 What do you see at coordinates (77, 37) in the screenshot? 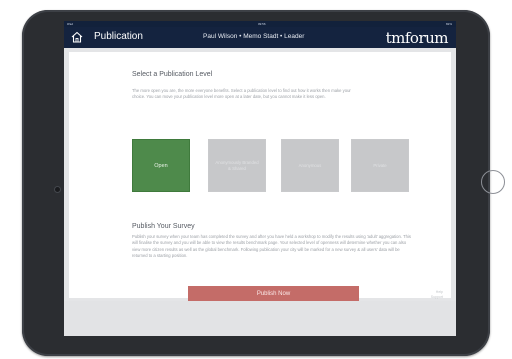
I see `home-icon` at bounding box center [77, 37].